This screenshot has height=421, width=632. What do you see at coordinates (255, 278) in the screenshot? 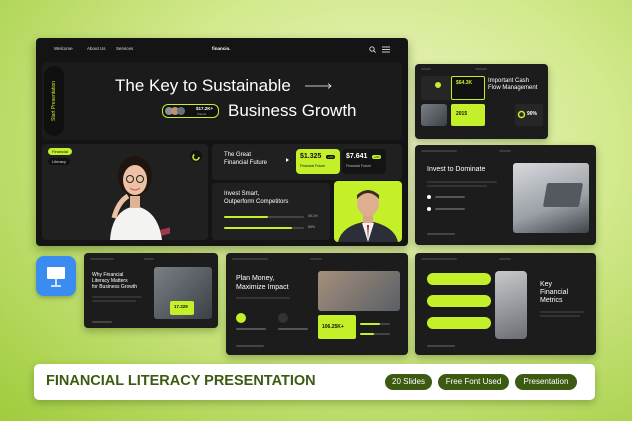
I see `plan-title-line1: Plan Money,` at bounding box center [255, 278].